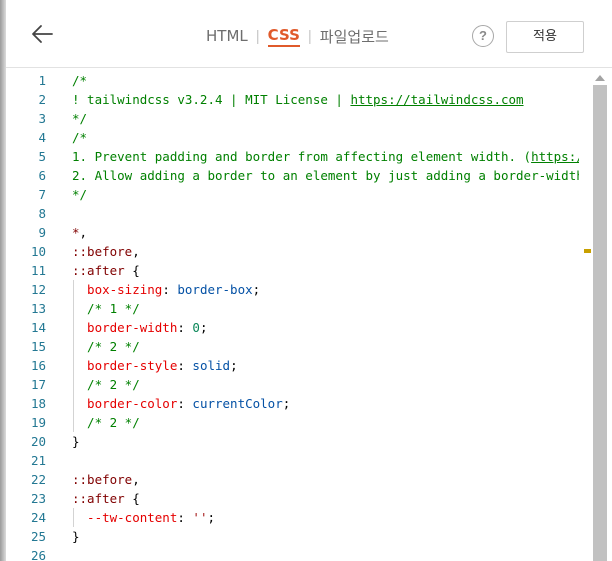 Image resolution: width=612 pixels, height=561 pixels. What do you see at coordinates (292, 498) in the screenshot?
I see `code-line: 23::after {` at bounding box center [292, 498].